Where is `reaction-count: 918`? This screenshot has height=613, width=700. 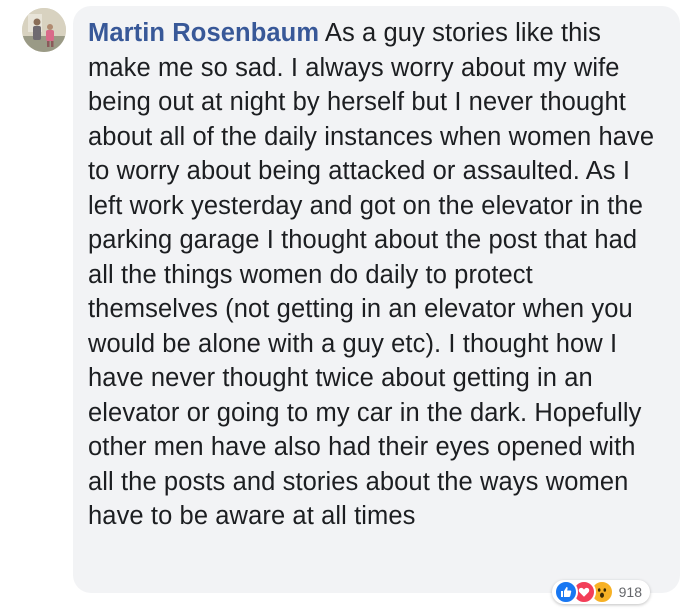
reaction-count: 918 is located at coordinates (630, 592).